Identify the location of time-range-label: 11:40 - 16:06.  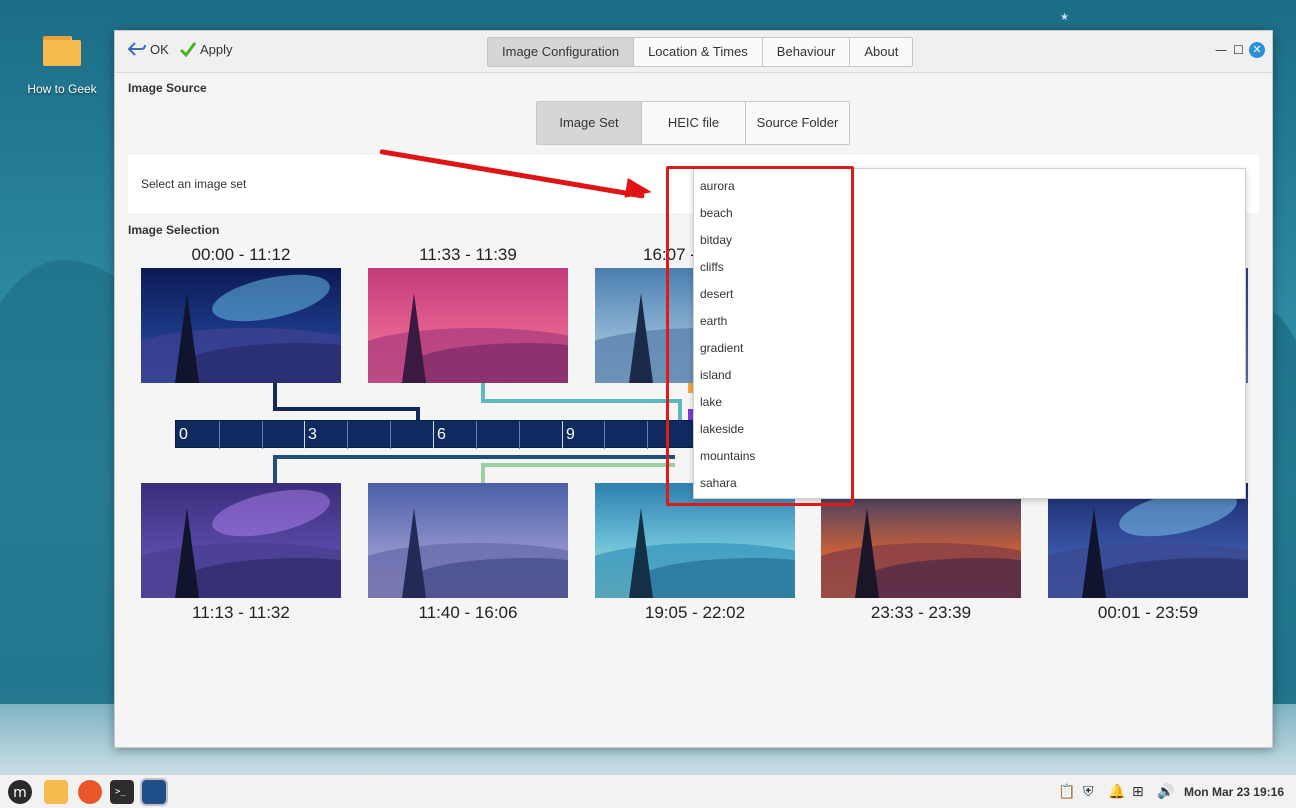
(468, 612).